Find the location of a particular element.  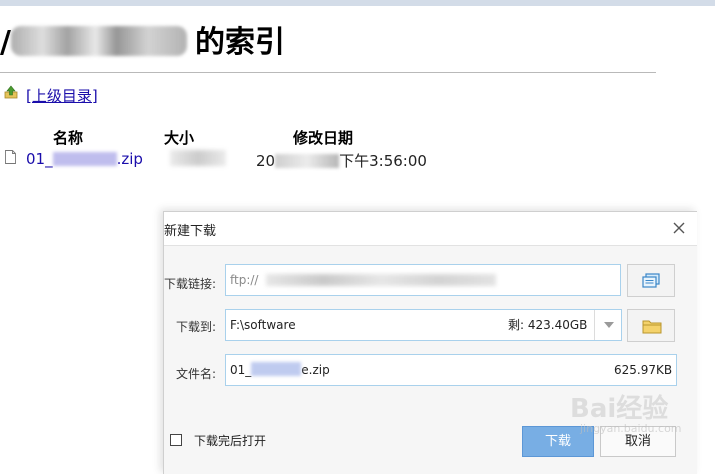

page-title: / 的索引 is located at coordinates (142, 43).